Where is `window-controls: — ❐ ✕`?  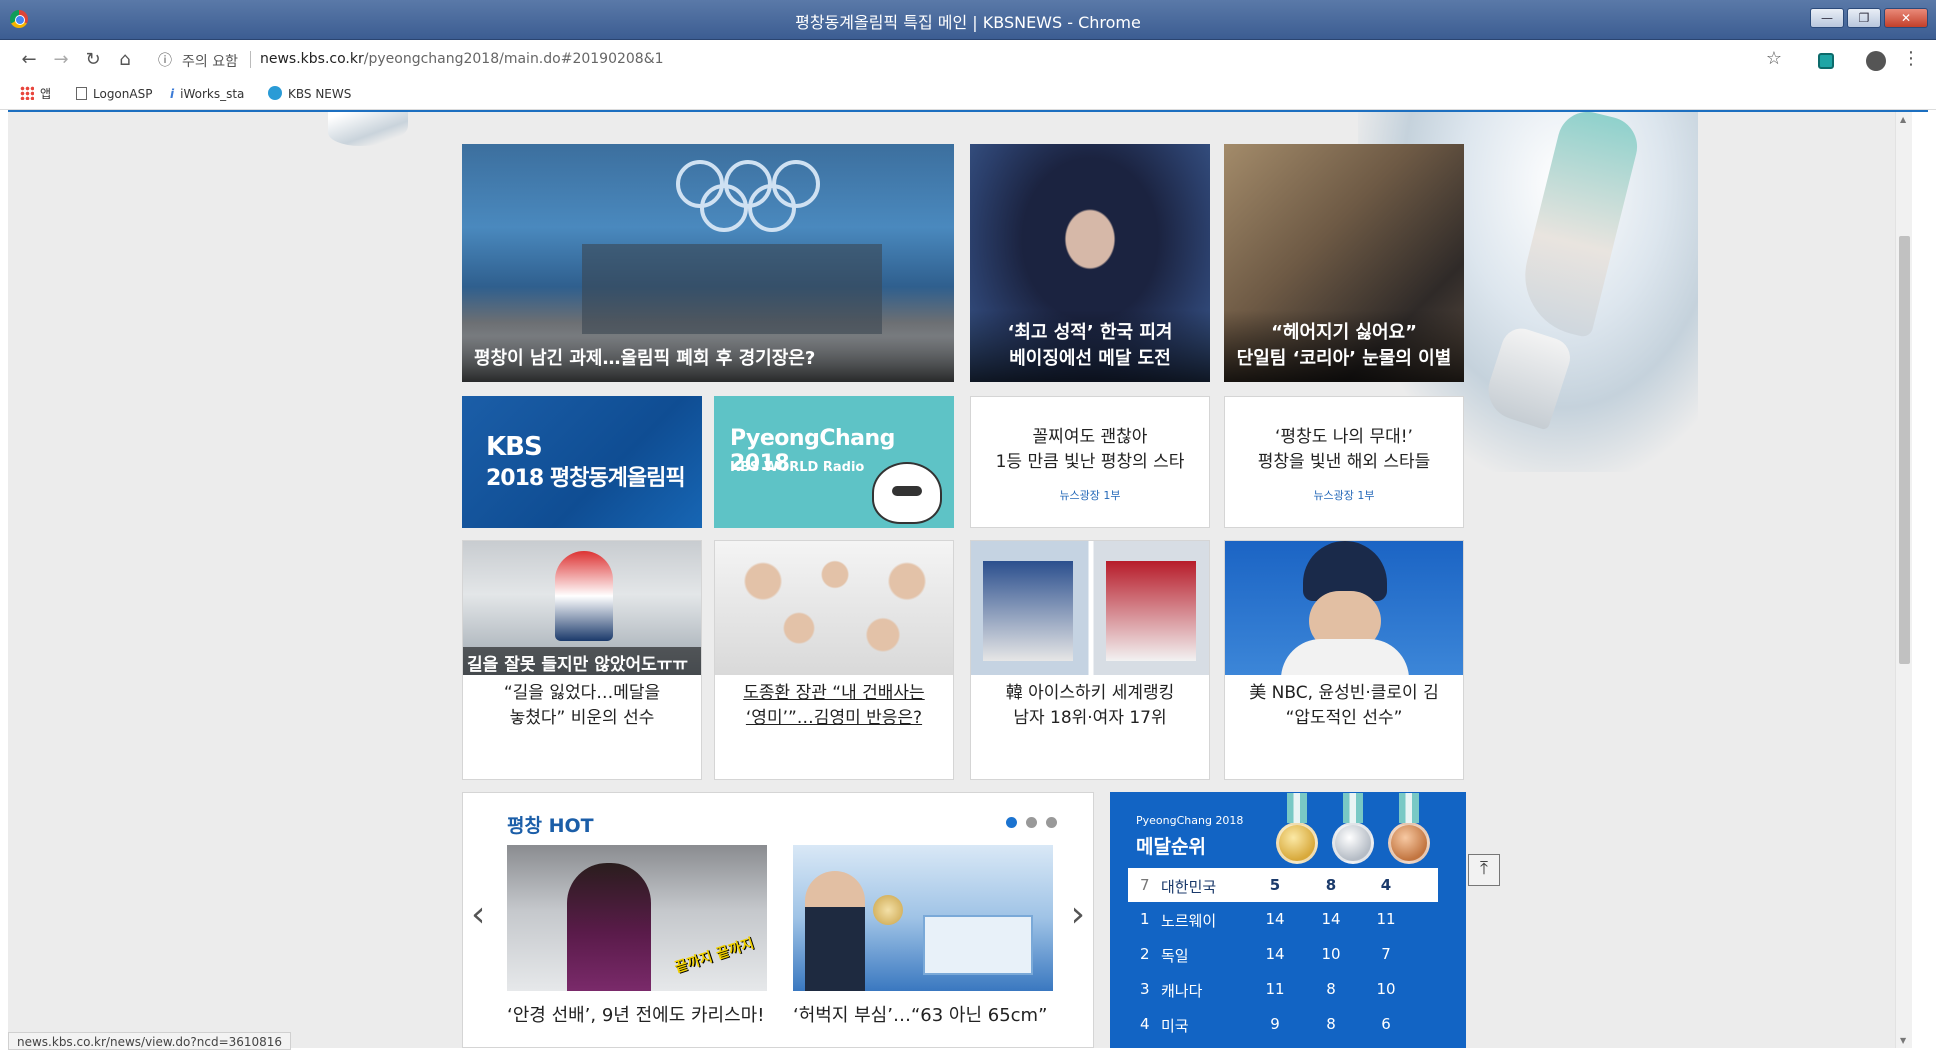 window-controls: — ❐ ✕ is located at coordinates (1869, 18).